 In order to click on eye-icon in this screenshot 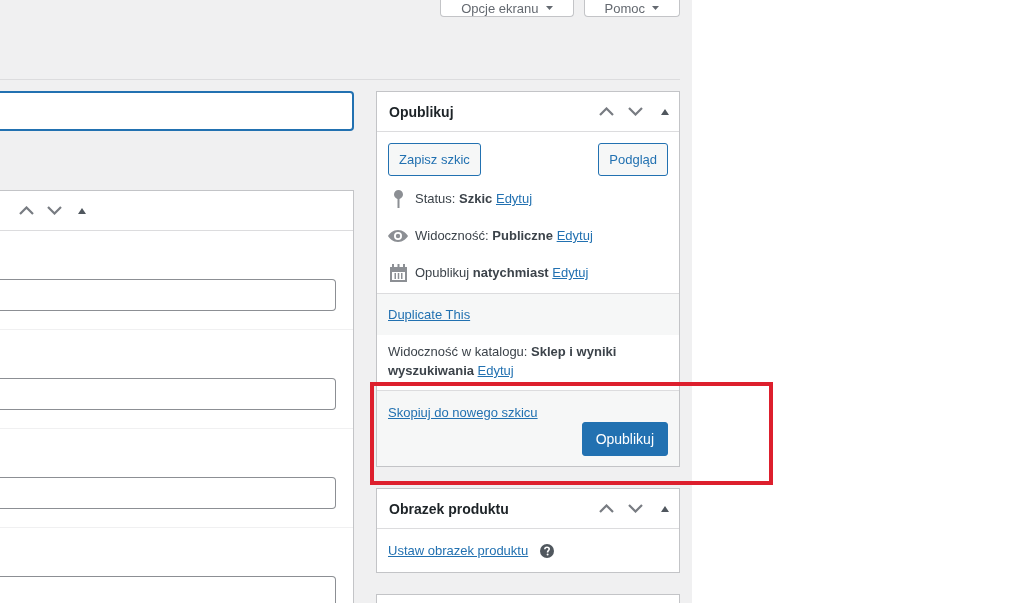, I will do `click(398, 235)`.